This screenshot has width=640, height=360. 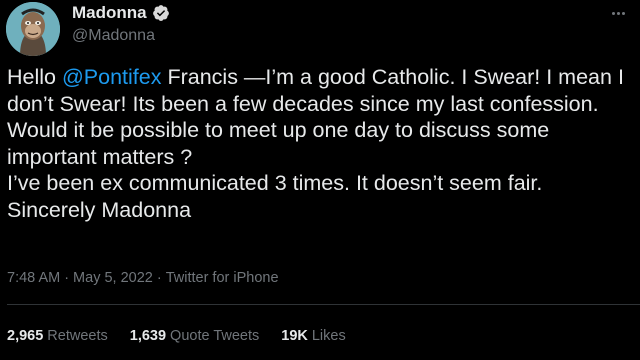 I want to click on verified-badge-icon, so click(x=160, y=13).